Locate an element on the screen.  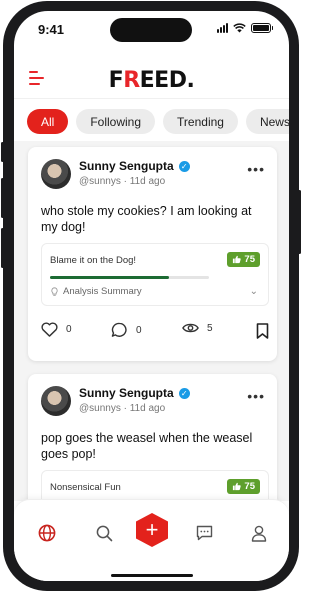
nav-home is located at coordinates (47, 533).